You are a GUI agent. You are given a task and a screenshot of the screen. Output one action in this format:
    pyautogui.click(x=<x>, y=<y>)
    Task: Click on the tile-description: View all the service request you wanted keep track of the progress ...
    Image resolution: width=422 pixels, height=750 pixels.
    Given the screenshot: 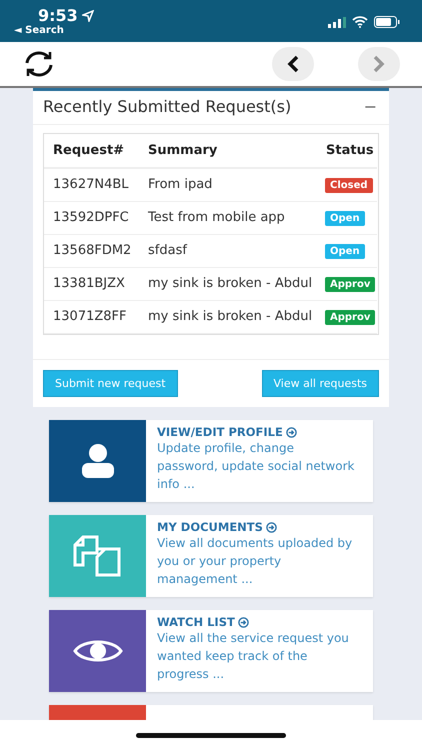 What is the action you would take?
    pyautogui.click(x=253, y=656)
    